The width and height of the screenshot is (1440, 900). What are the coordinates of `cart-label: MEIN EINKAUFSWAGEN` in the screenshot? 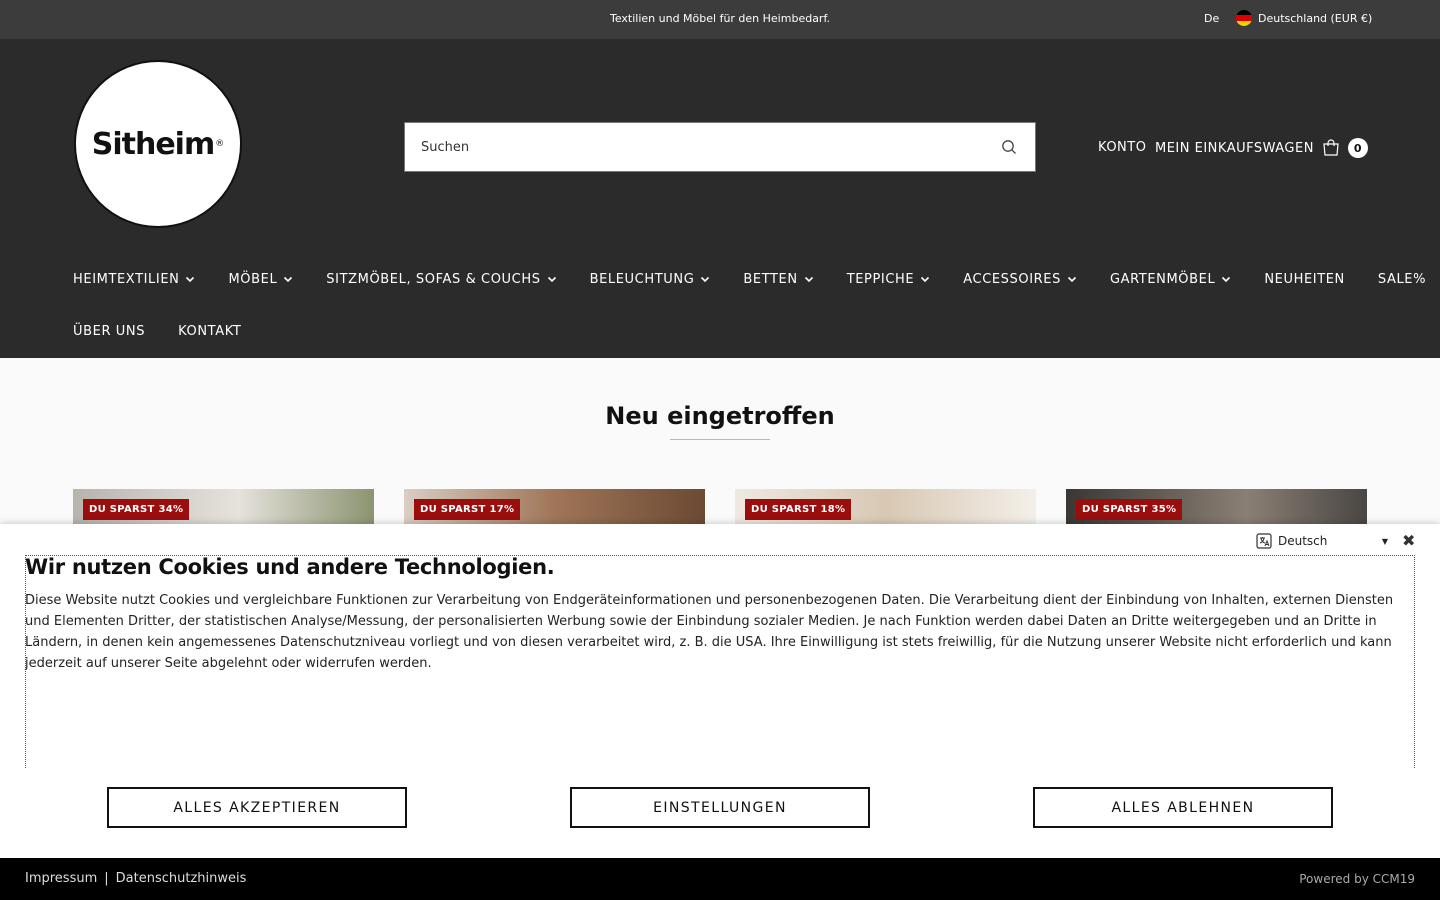 It's located at (1234, 148).